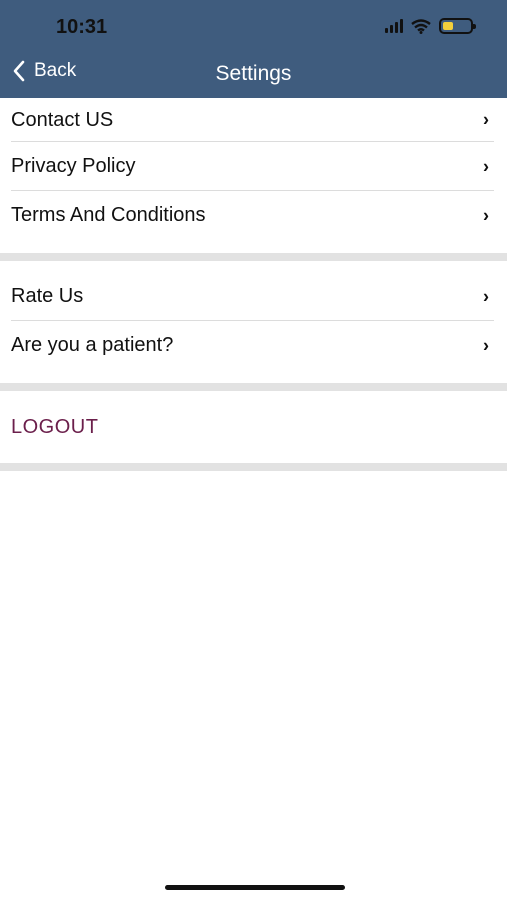 The image size is (507, 900). What do you see at coordinates (253, 73) in the screenshot?
I see `page-title: Settings` at bounding box center [253, 73].